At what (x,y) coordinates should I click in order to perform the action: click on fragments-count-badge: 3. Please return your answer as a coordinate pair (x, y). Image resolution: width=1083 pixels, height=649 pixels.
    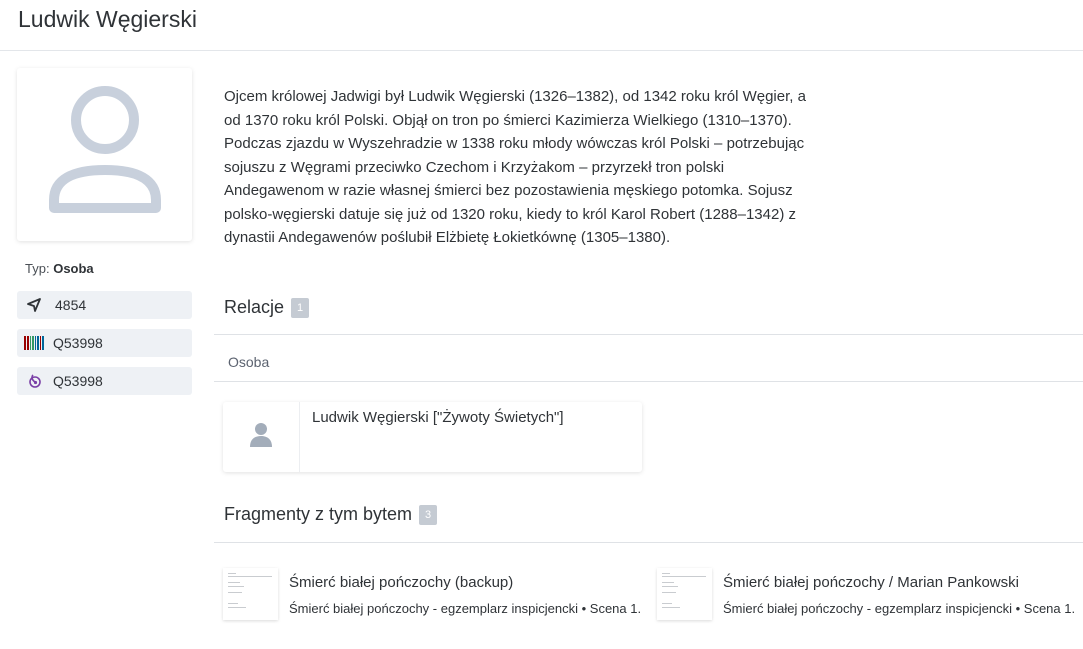
    Looking at the image, I should click on (428, 515).